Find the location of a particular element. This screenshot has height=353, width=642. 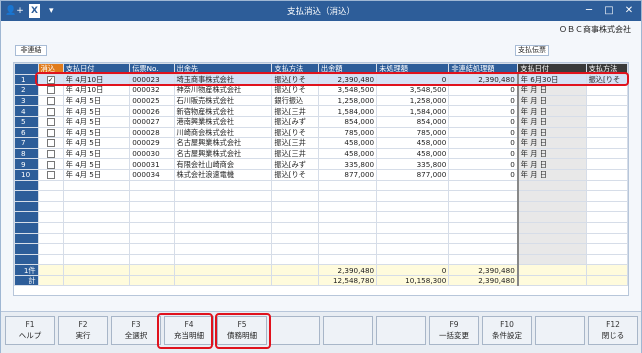

cell-pdate is located at coordinates (551, 249).